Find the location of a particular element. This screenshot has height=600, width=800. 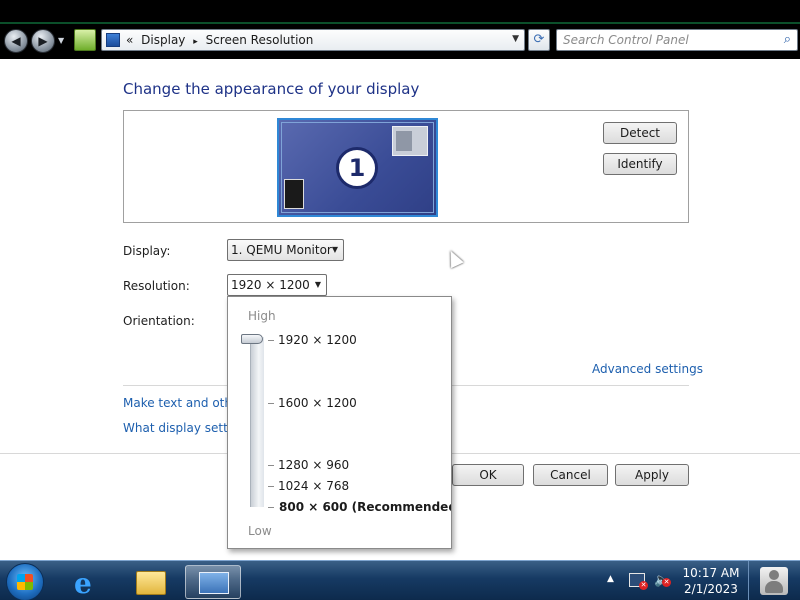

display-label: Display: is located at coordinates (147, 251).